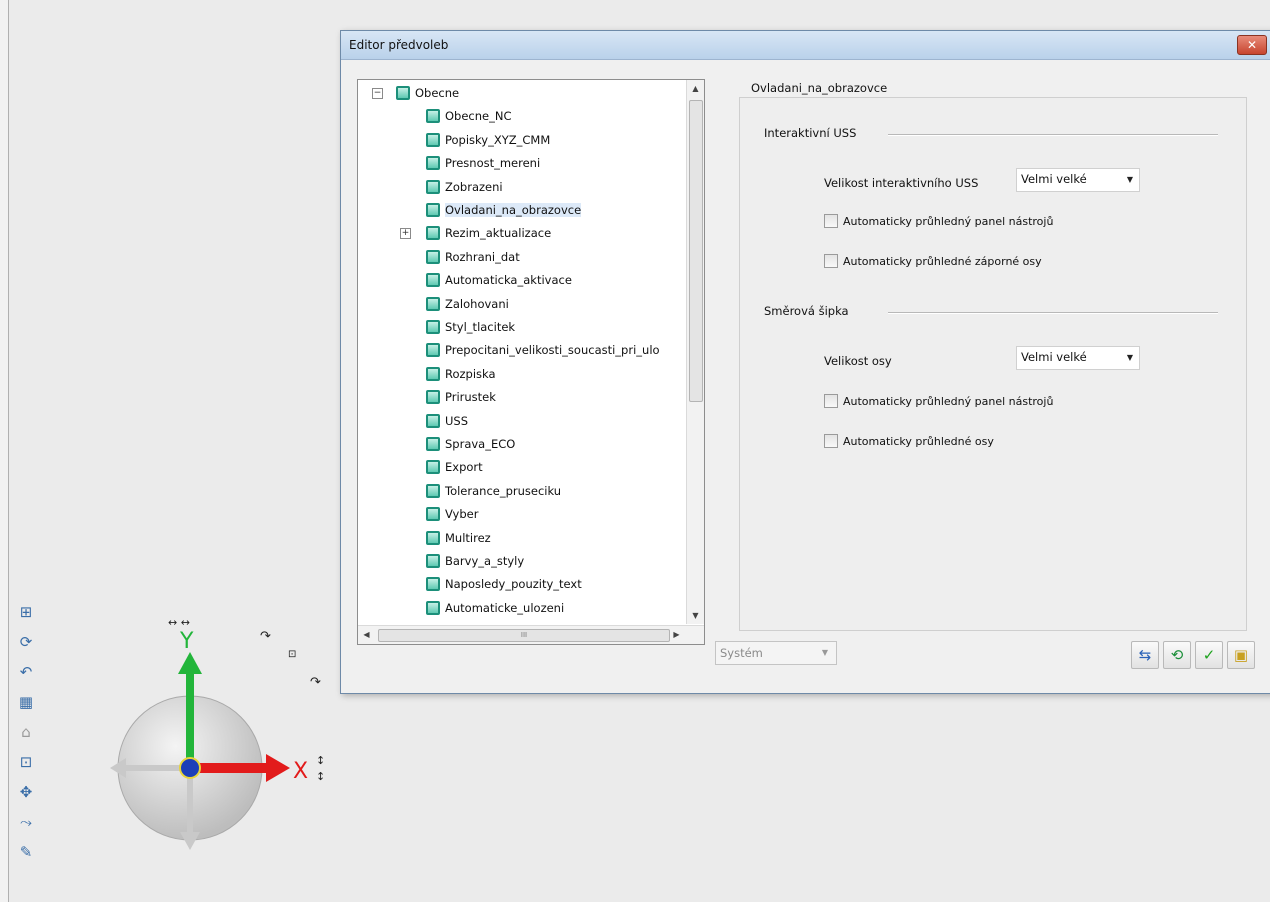 The height and width of the screenshot is (902, 1270). I want to click on checkbox-label: Automaticky průhledný panel nástrojů, so click(948, 401).